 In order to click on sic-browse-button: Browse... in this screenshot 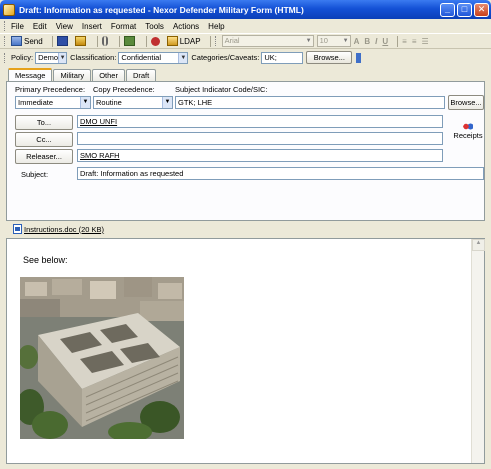, I will do `click(466, 102)`.